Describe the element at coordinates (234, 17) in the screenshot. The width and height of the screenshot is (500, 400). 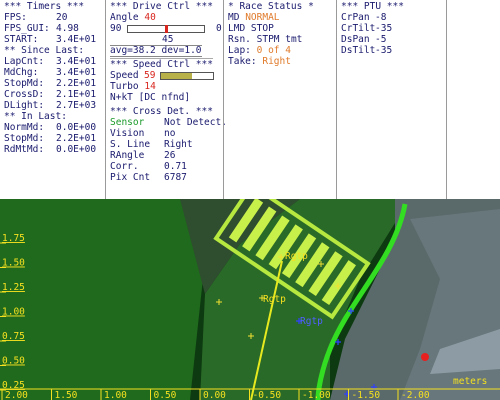
I see `md-label: MD` at that location.